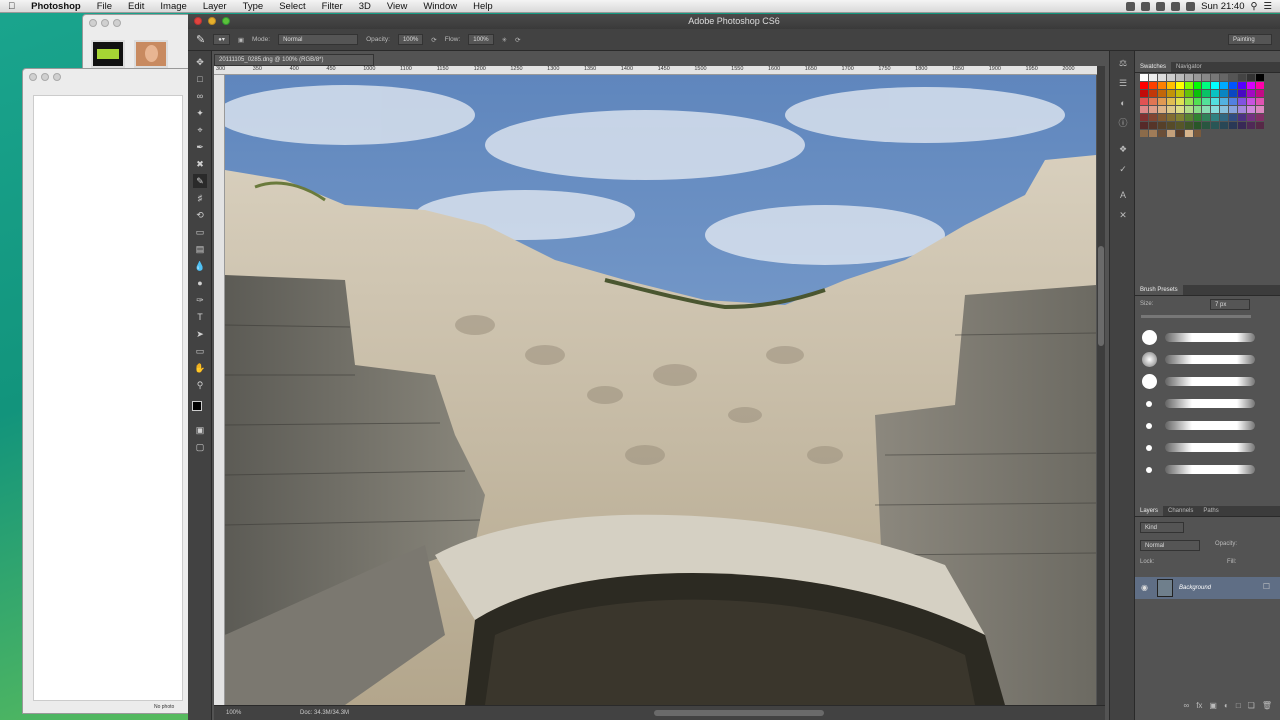 The image size is (1280, 720). I want to click on clone-source-panel-icon: ✓, so click(1123, 169).